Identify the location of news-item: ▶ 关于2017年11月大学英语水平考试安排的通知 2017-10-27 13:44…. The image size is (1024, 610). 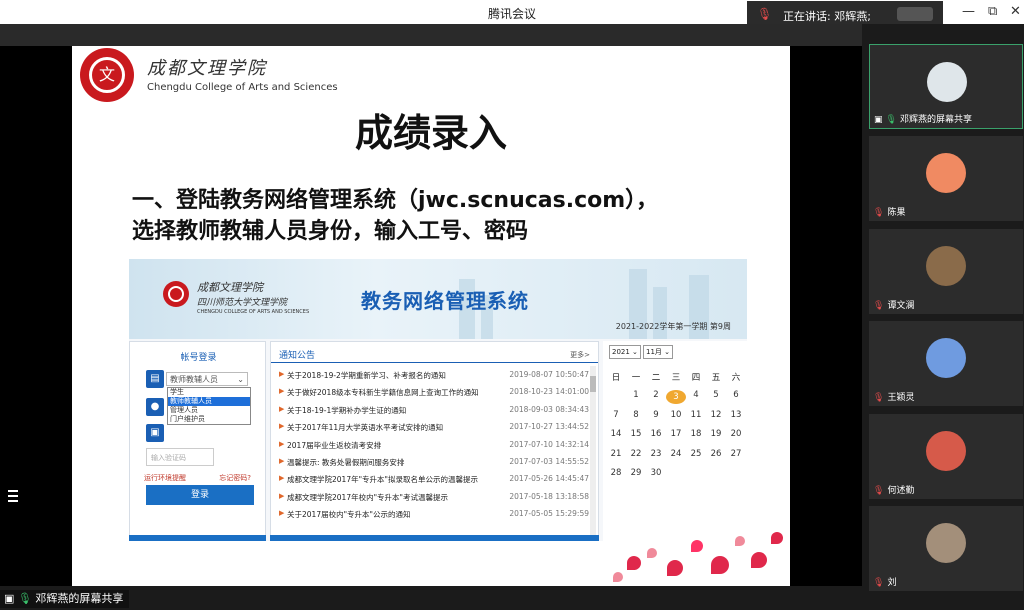
(434, 429).